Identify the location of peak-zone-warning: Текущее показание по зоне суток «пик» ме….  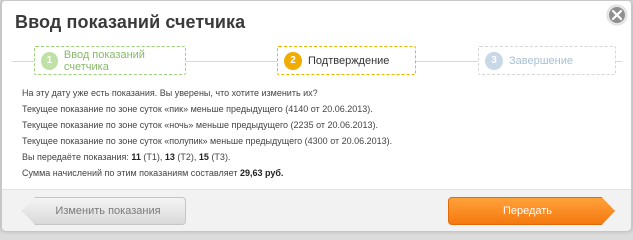
(197, 109).